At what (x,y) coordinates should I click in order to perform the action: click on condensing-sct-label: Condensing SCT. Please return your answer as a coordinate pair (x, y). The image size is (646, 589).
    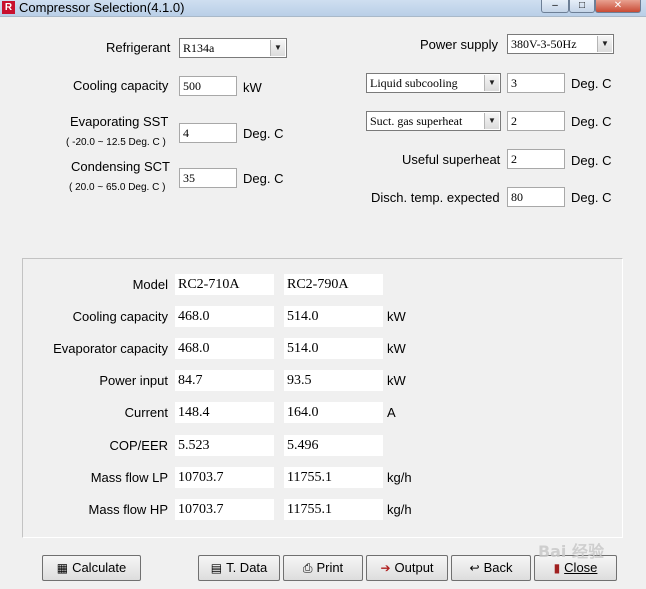
    Looking at the image, I should click on (120, 166).